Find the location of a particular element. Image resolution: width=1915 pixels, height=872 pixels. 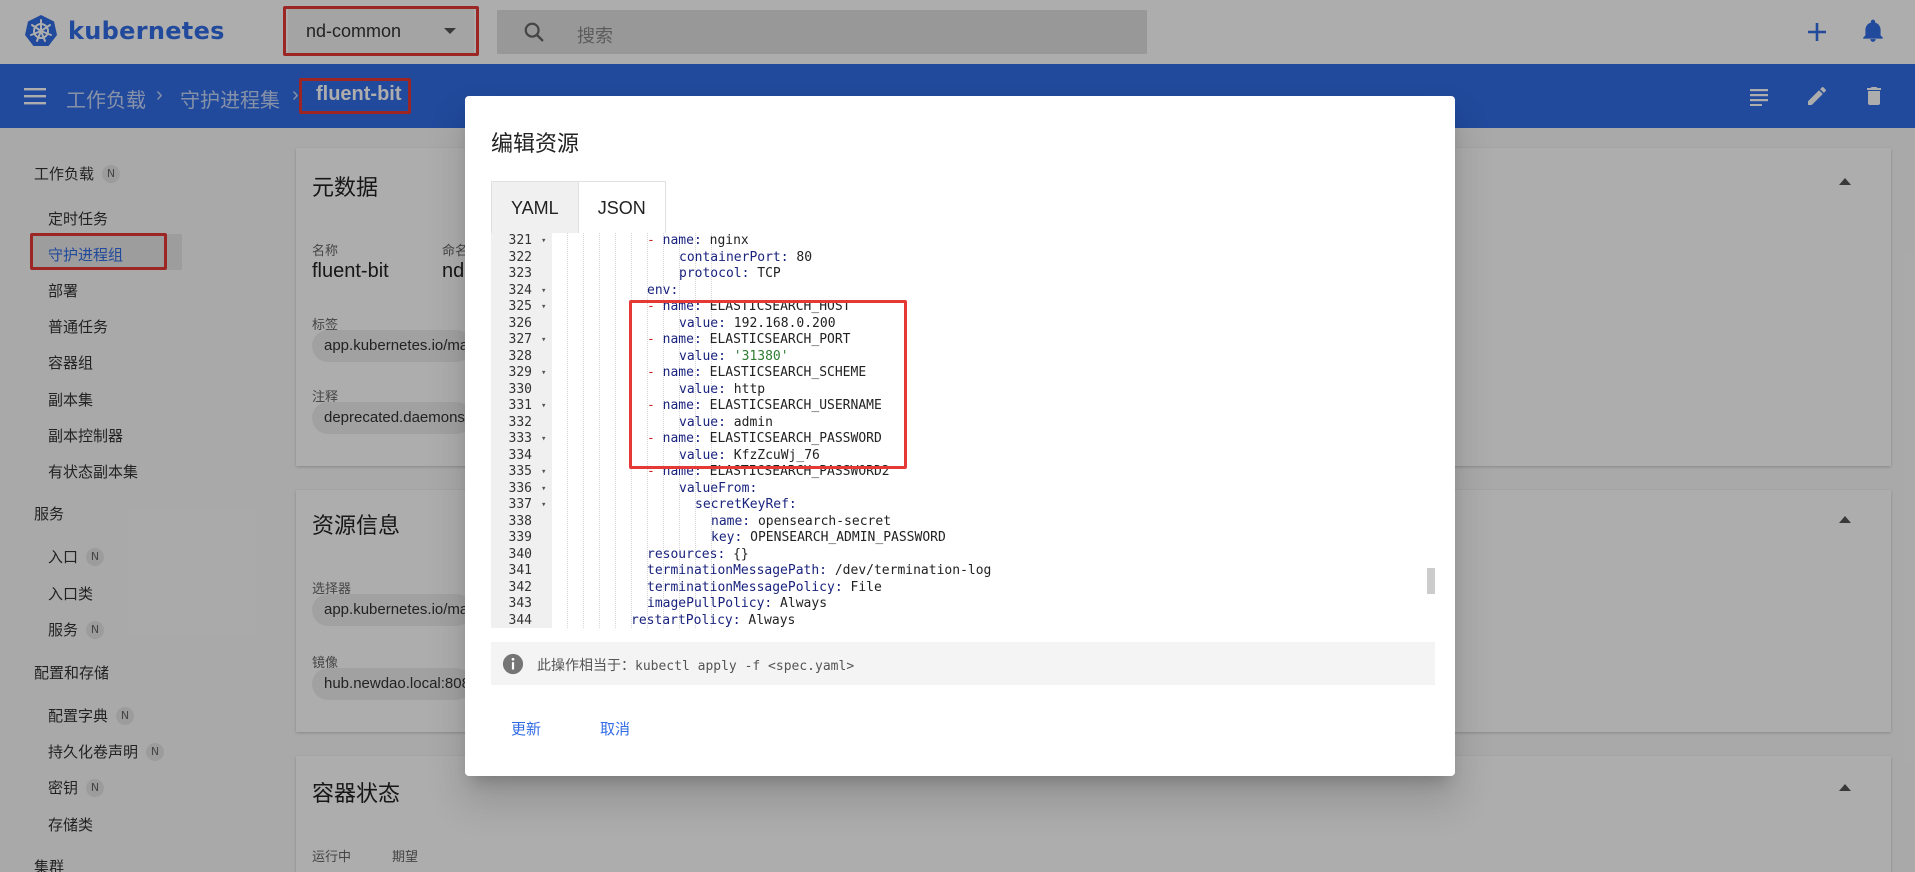

line-number: 335 is located at coordinates (520, 471).